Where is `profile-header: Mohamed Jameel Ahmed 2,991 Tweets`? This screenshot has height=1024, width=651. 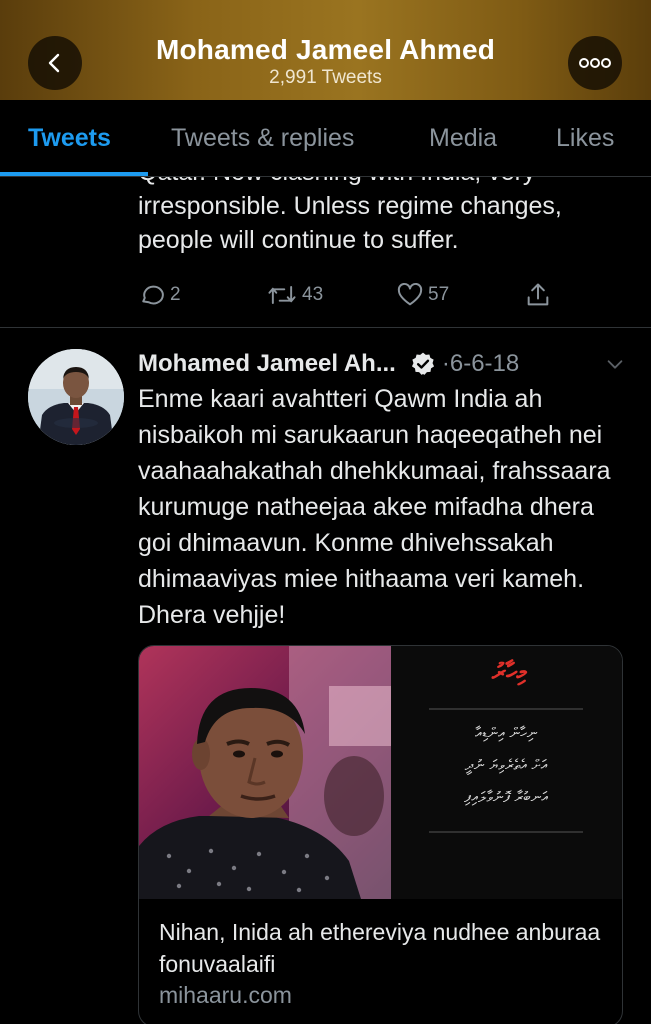
profile-header: Mohamed Jameel Ahmed 2,991 Tweets is located at coordinates (325, 50).